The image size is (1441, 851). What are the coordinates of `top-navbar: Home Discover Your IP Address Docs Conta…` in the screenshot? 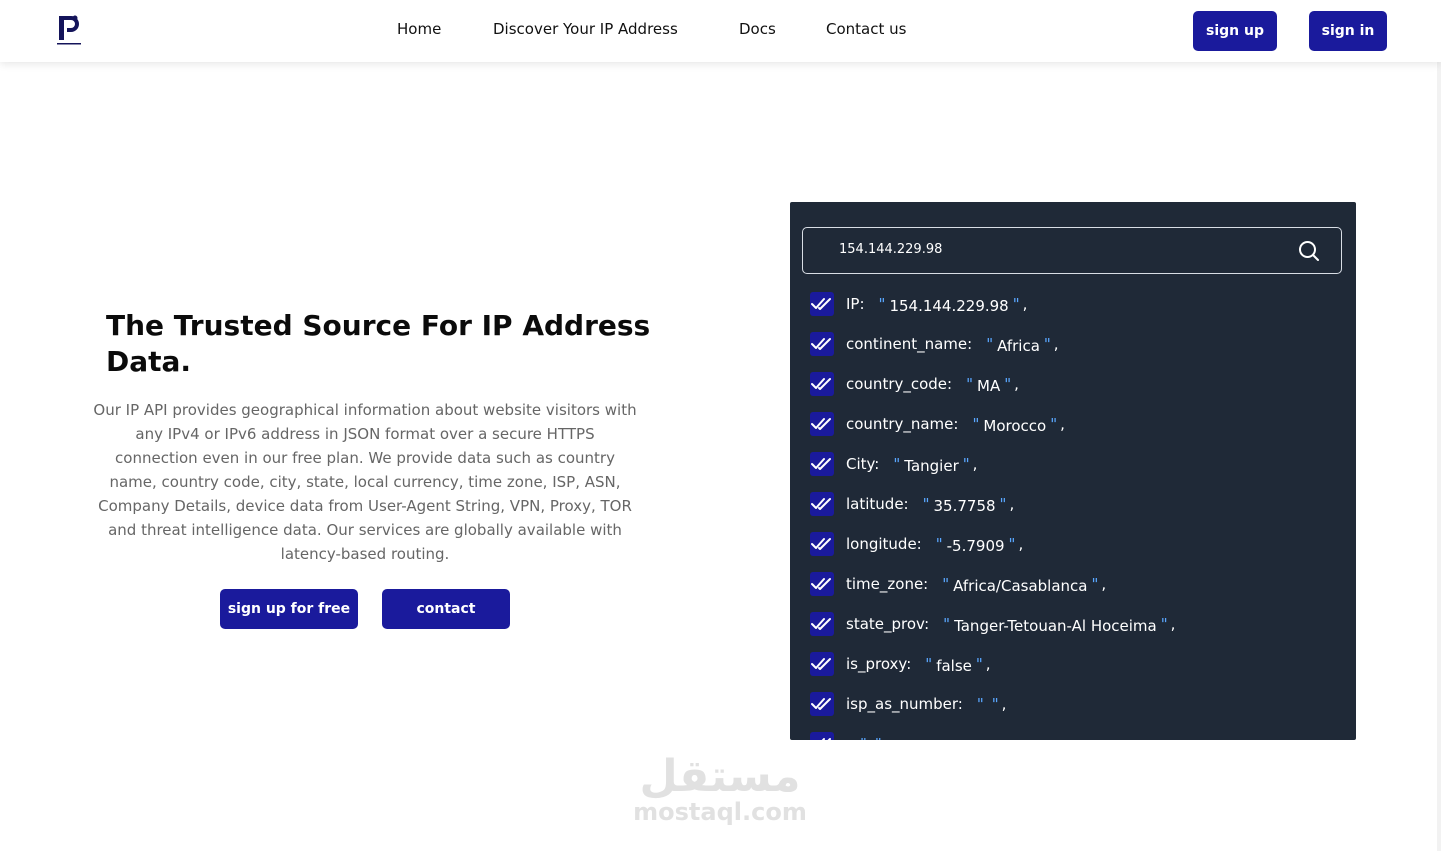 It's located at (720, 31).